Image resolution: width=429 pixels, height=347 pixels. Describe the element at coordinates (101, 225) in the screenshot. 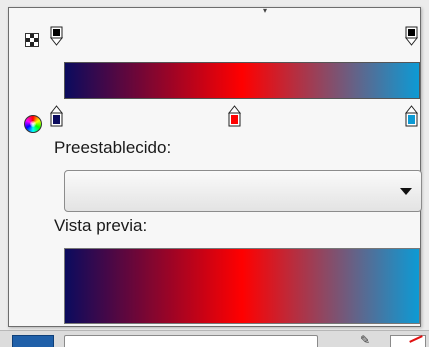

I see `preview-label: Vista previa:` at that location.